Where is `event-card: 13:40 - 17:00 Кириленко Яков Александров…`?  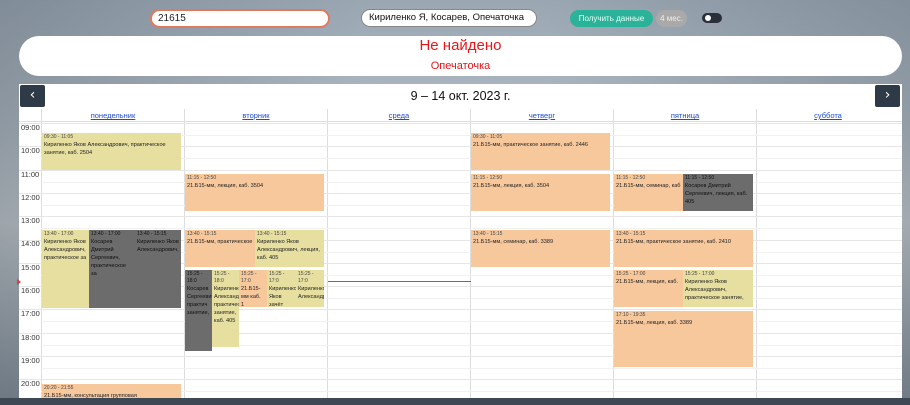
event-card: 13:40 - 17:00 Кириленко Яков Александров… is located at coordinates (65, 269).